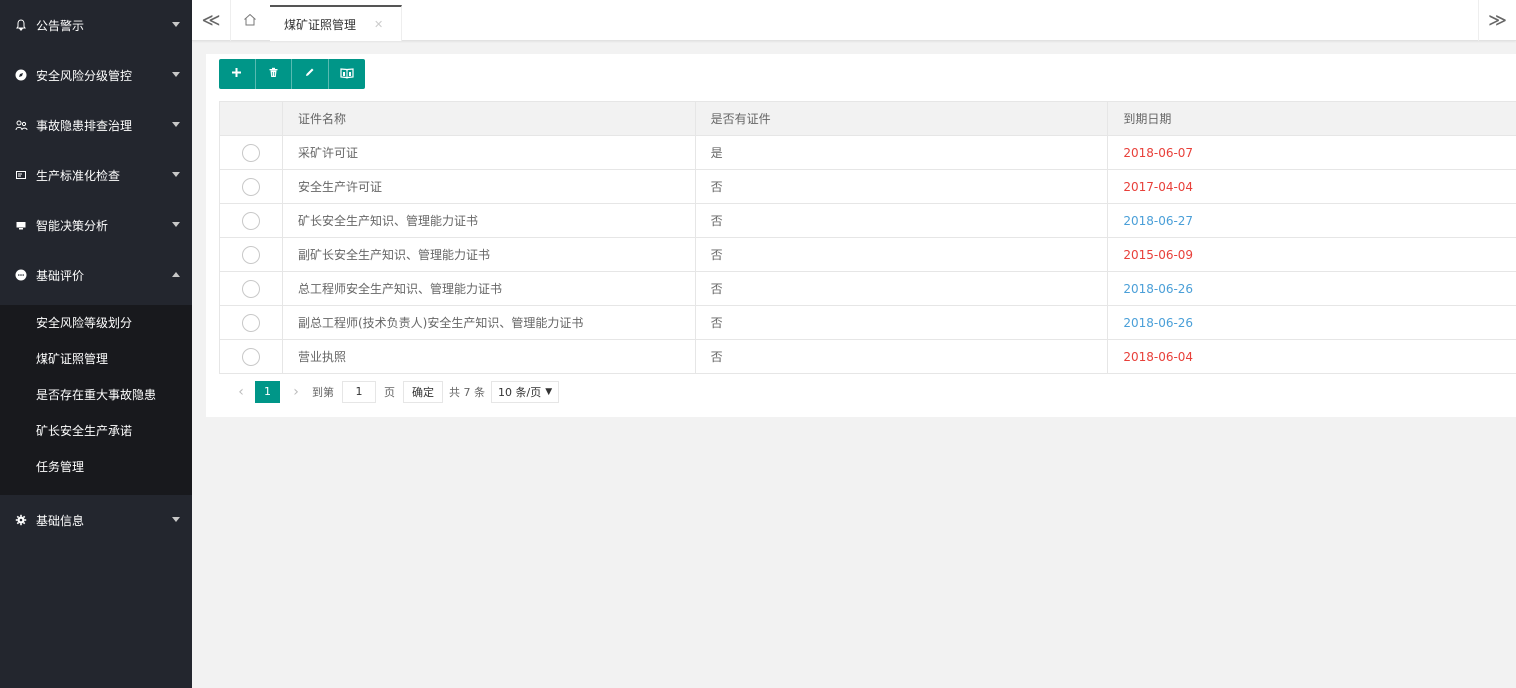 This screenshot has height=688, width=1516. I want to click on expiry-date-cell: 2017-04-04, so click(1158, 186).